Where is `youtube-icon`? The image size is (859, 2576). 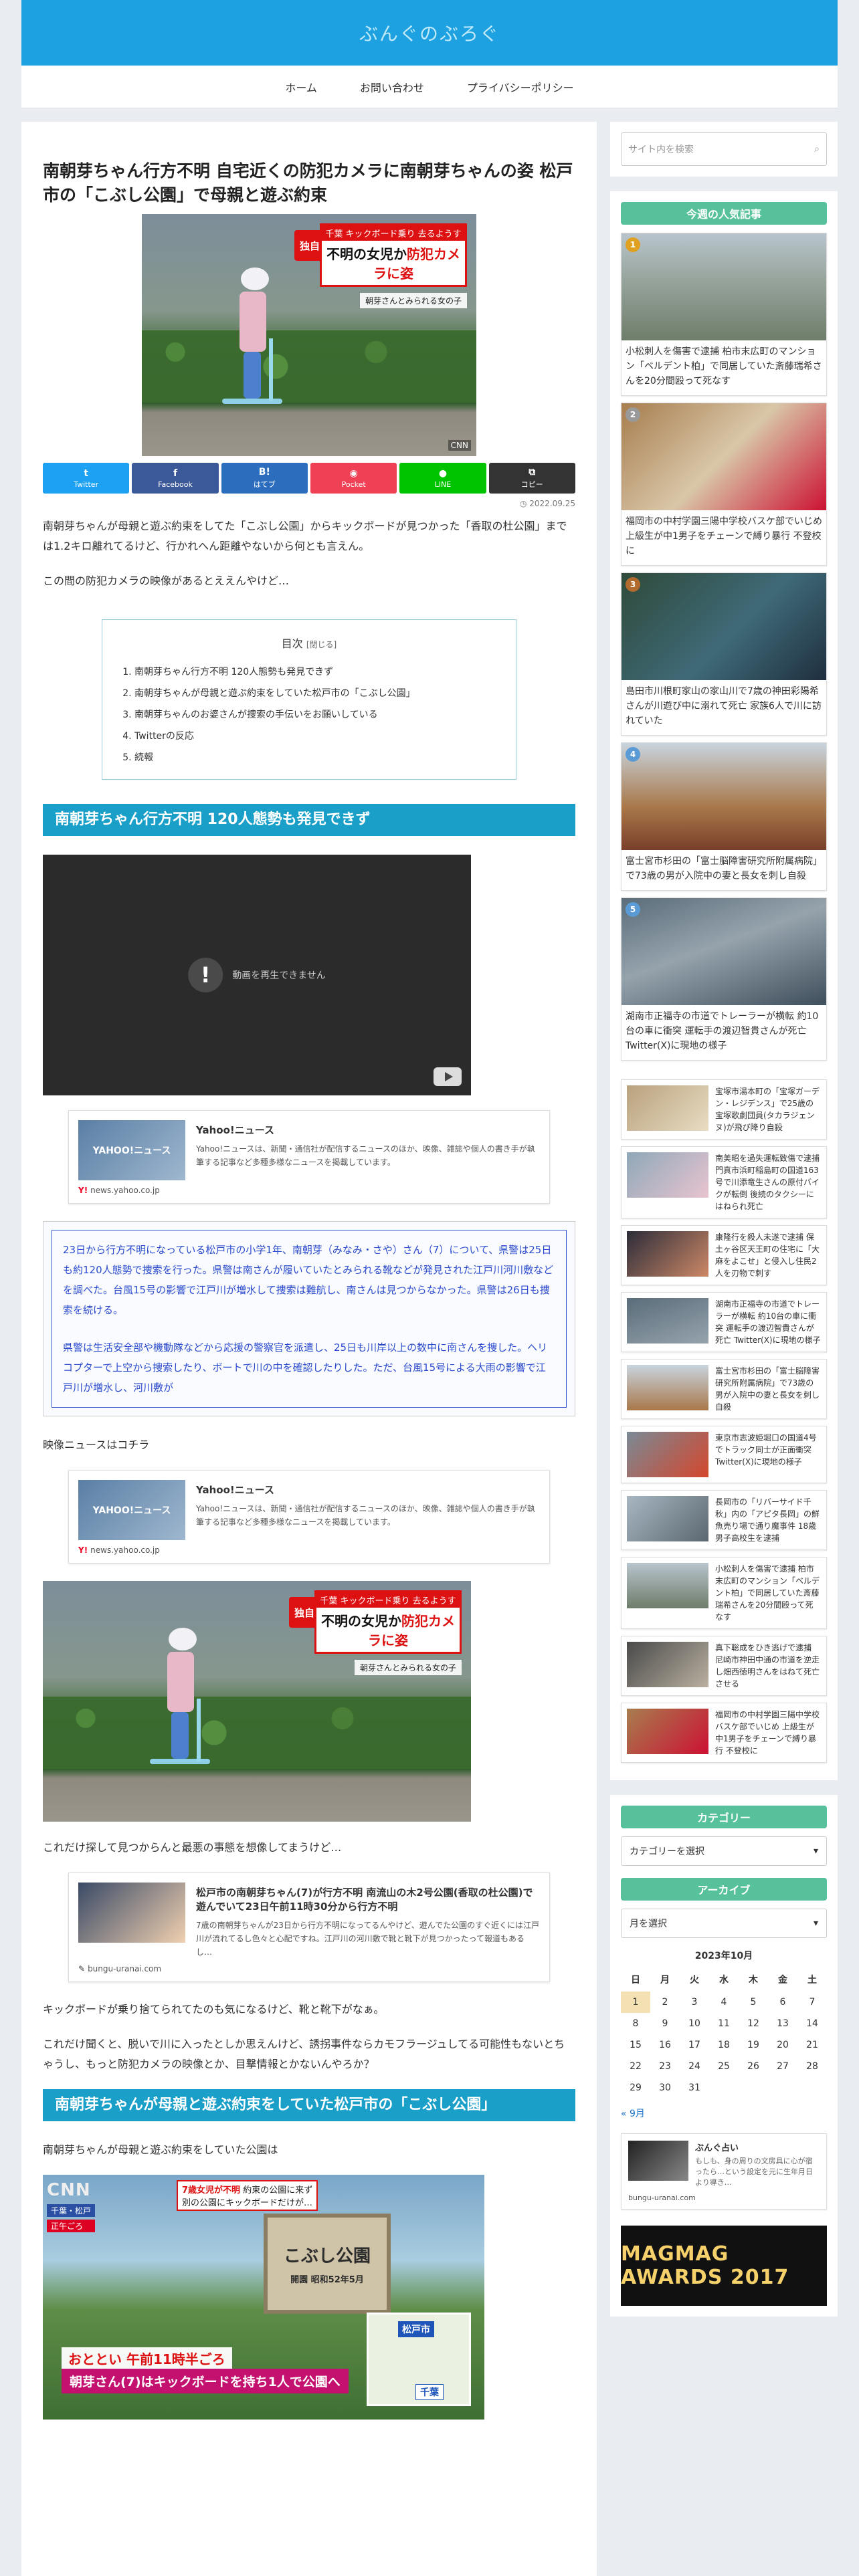 youtube-icon is located at coordinates (448, 1076).